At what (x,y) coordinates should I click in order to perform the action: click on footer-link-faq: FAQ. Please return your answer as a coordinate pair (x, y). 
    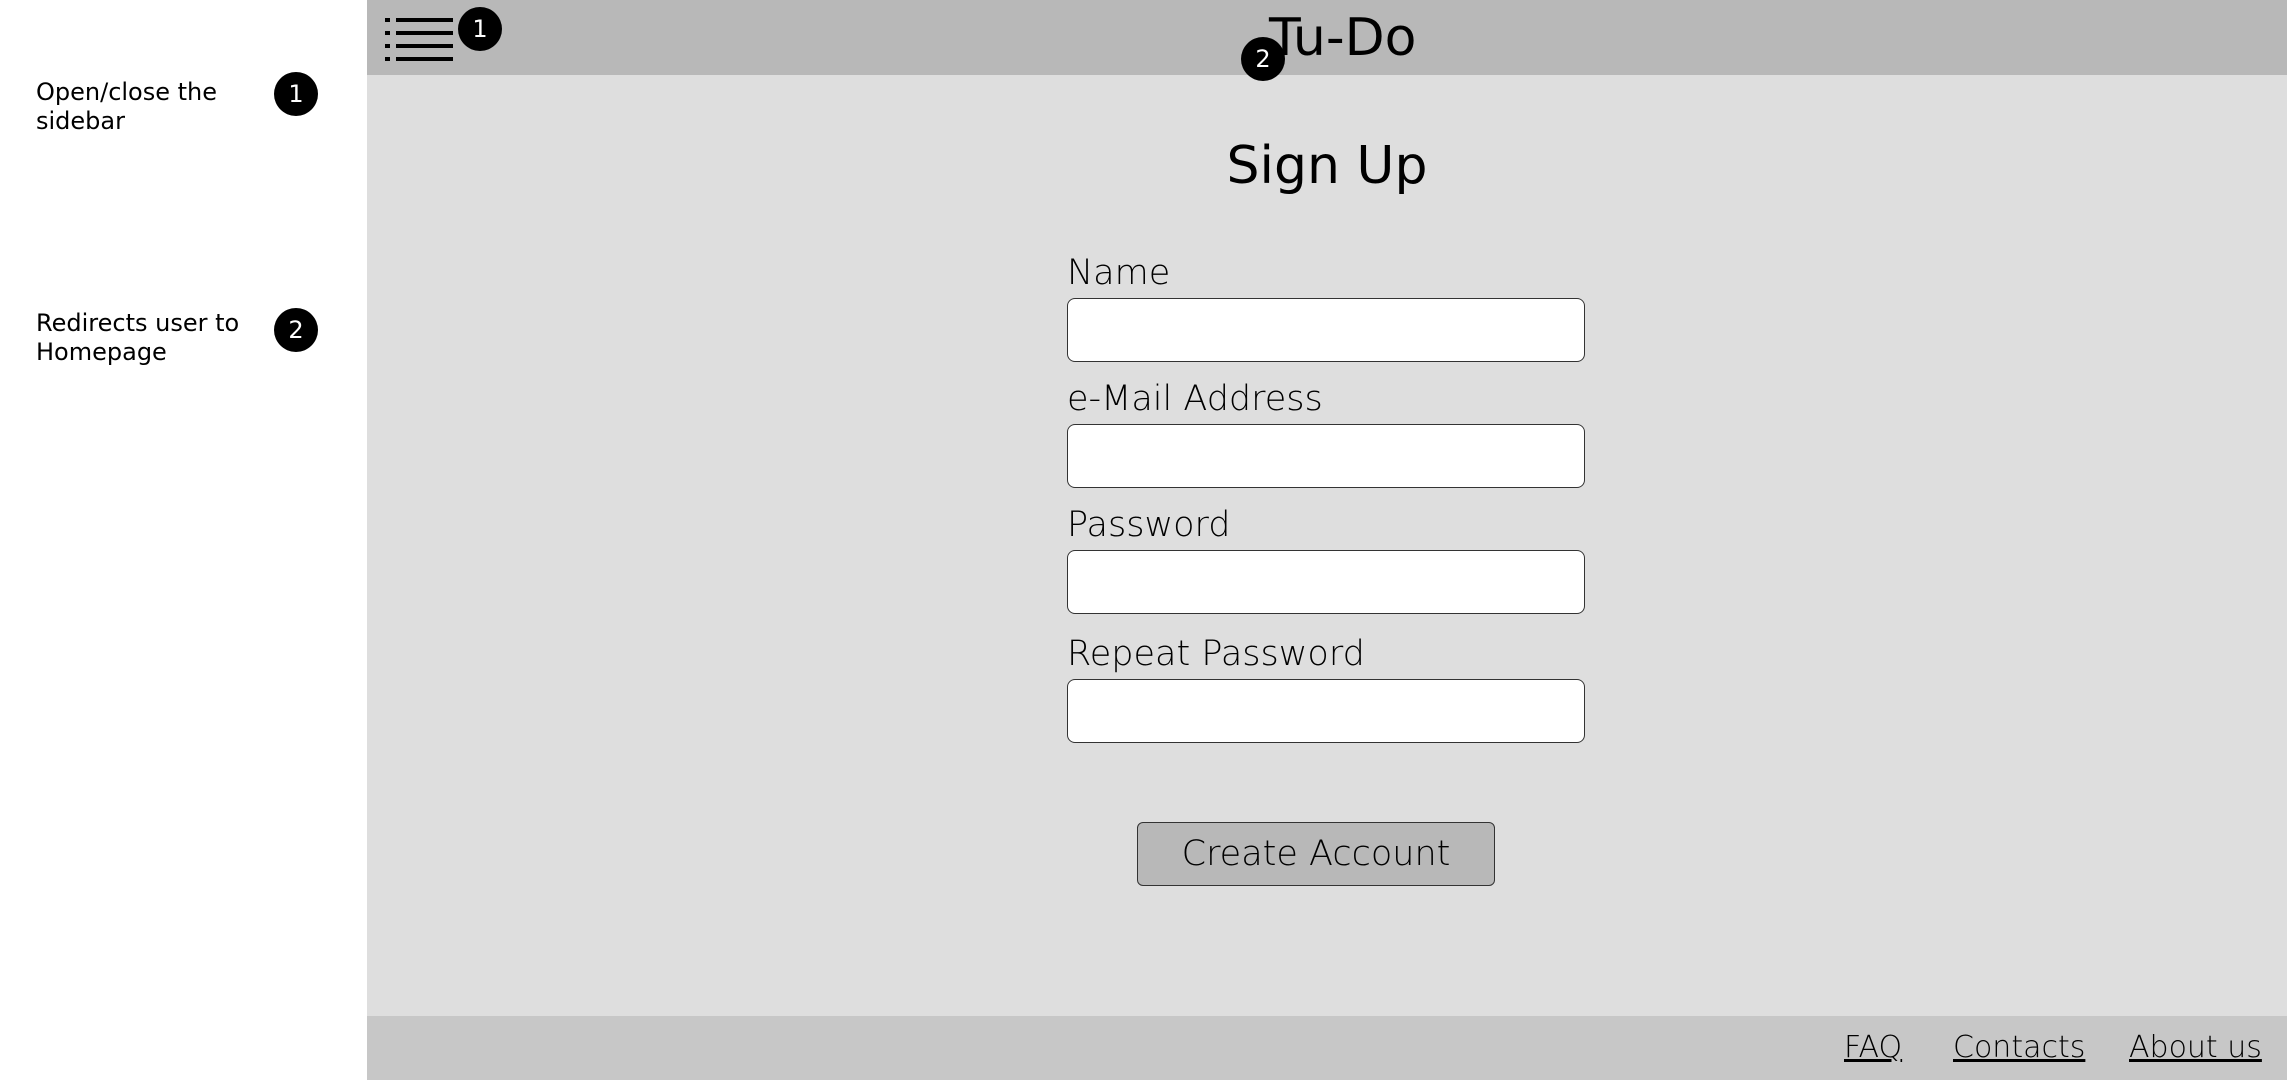
    Looking at the image, I should click on (1873, 1048).